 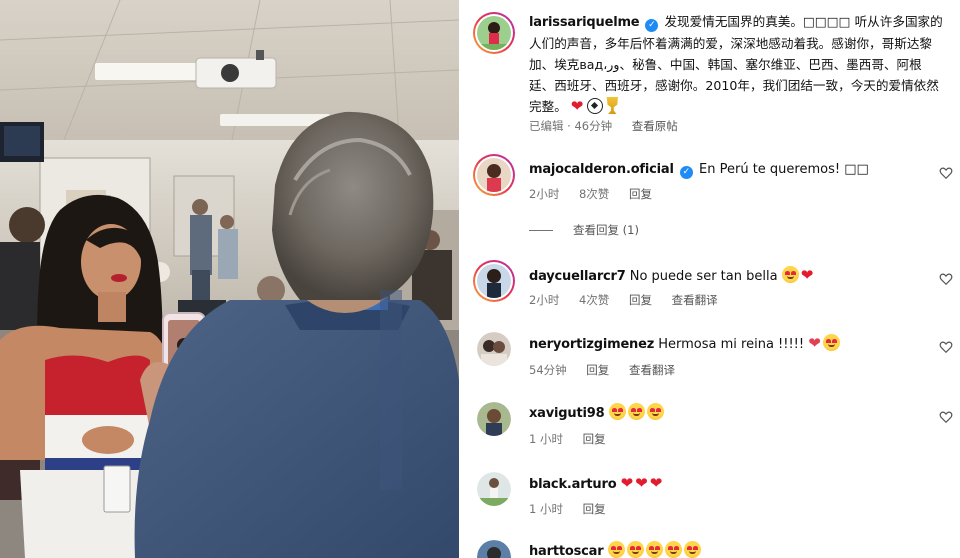 What do you see at coordinates (601, 169) in the screenshot?
I see `comment-username: majocalderon.oficial` at bounding box center [601, 169].